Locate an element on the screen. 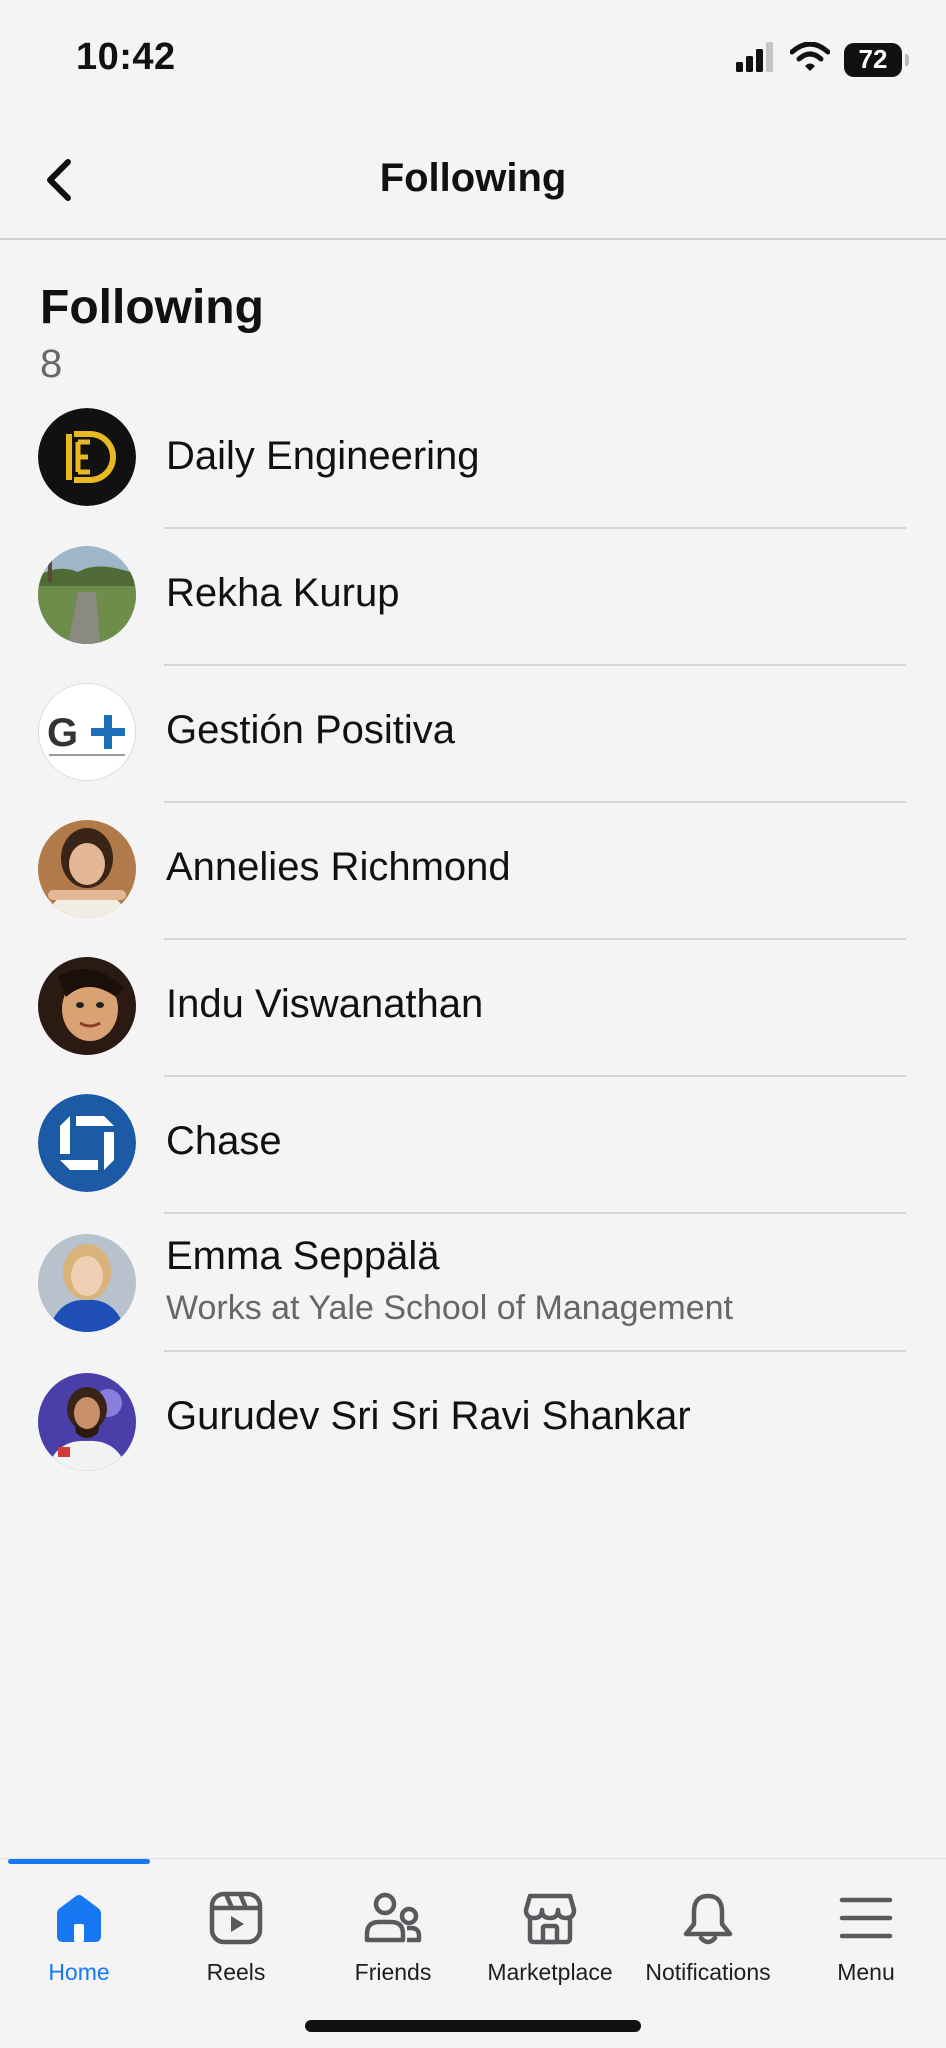 The image size is (946, 2048). status-time: 10:42 is located at coordinates (126, 57).